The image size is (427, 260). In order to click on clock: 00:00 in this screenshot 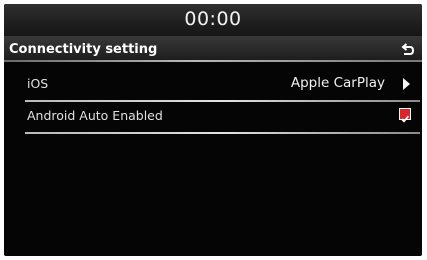, I will do `click(213, 19)`.